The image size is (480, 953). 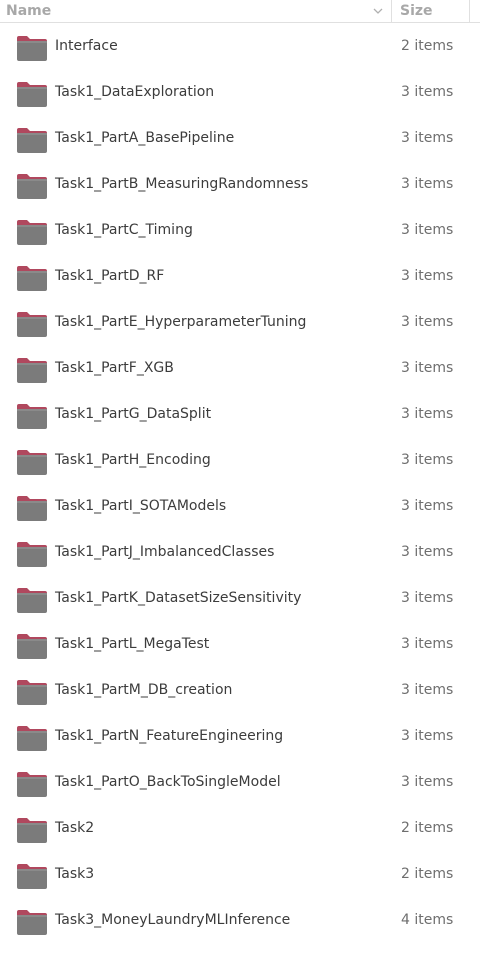 I want to click on column-header-bar: Name Size, so click(x=240, y=11).